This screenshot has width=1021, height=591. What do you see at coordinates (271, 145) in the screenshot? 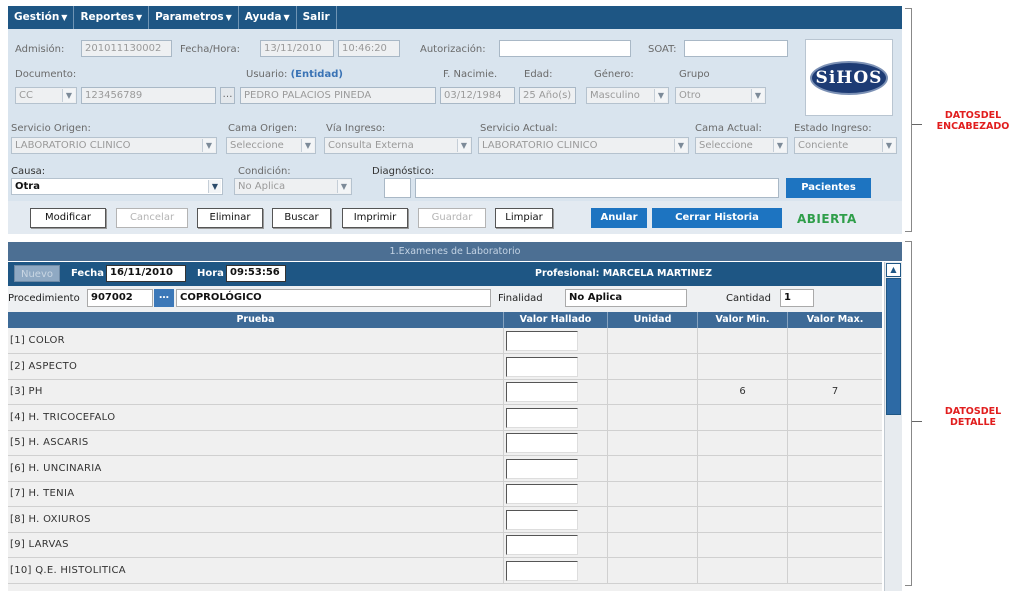
I see `cama-origen-select: Seleccione ▼` at bounding box center [271, 145].